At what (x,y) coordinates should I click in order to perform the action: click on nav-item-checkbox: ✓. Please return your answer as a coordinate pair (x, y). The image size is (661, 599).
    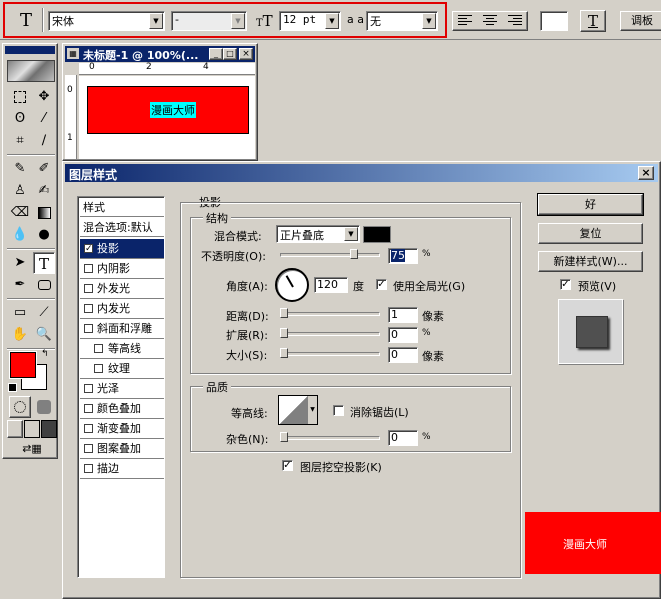
    Looking at the image, I should click on (88, 249).